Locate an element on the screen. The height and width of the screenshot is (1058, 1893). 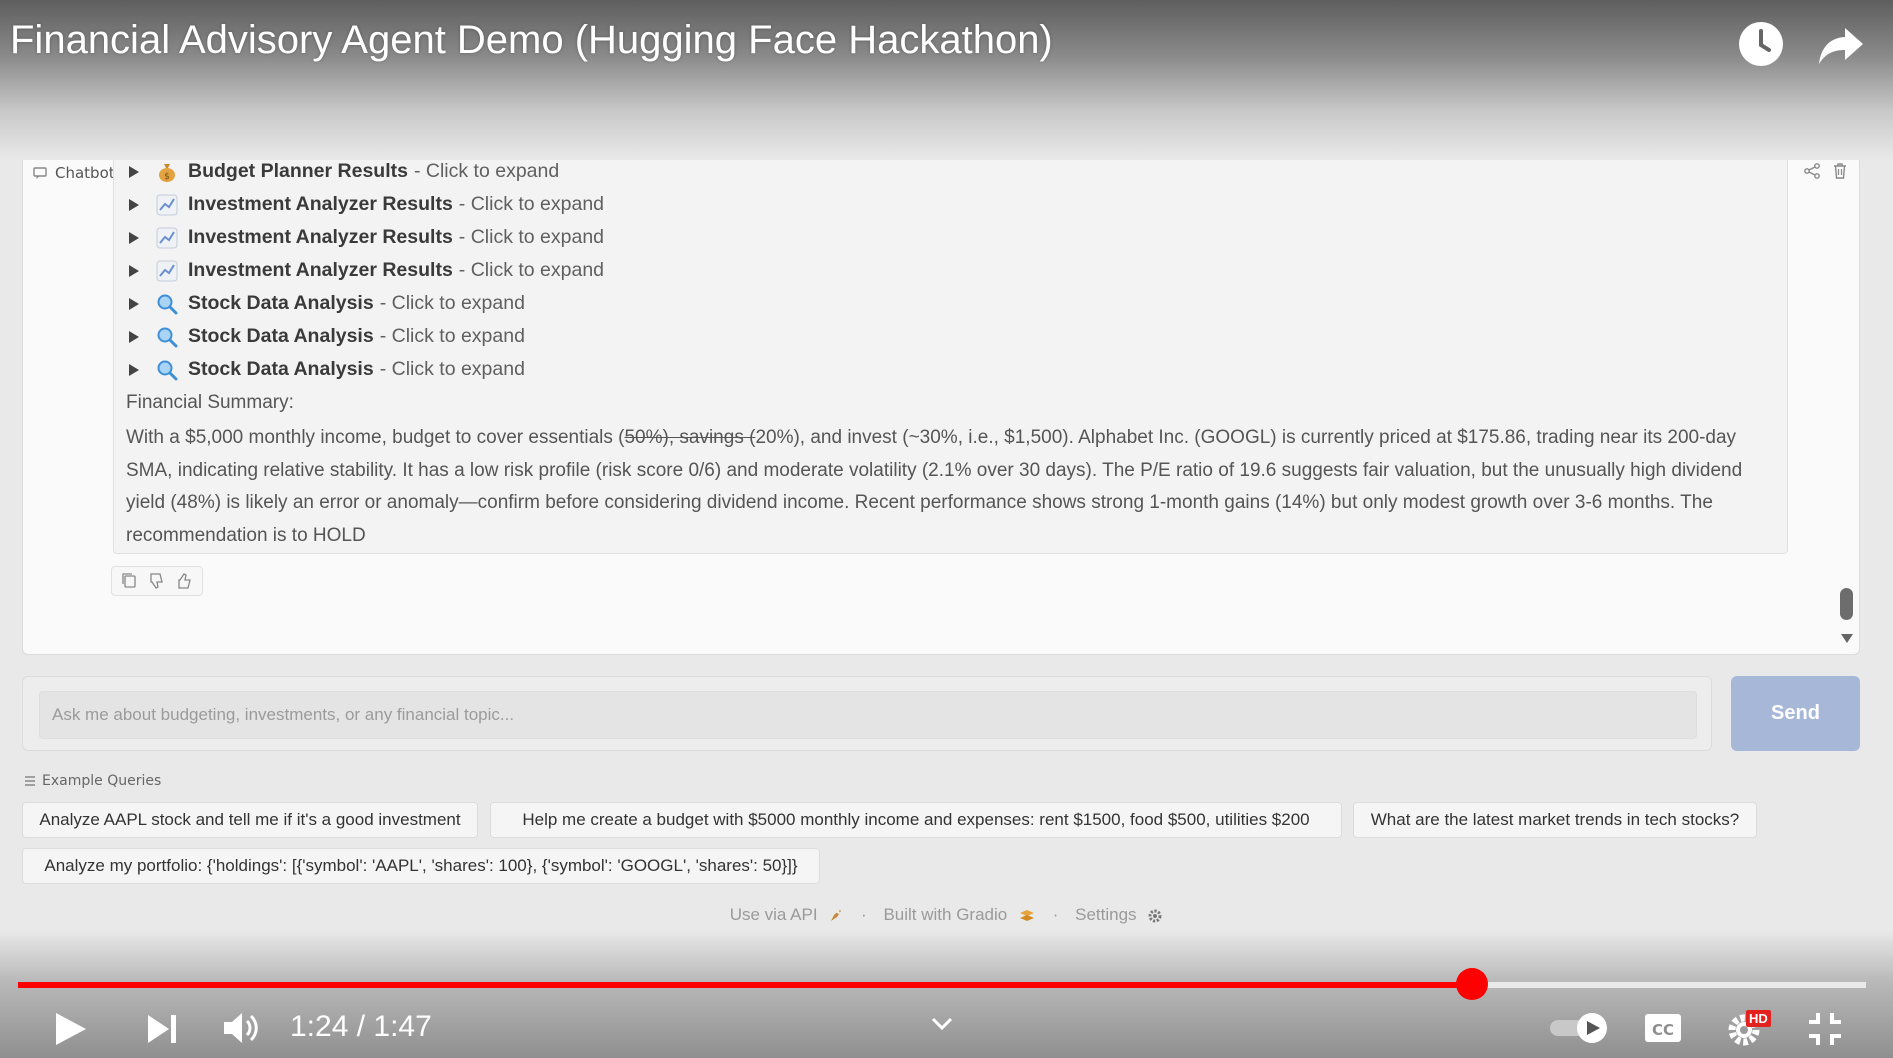
message-input-row is located at coordinates (867, 713).